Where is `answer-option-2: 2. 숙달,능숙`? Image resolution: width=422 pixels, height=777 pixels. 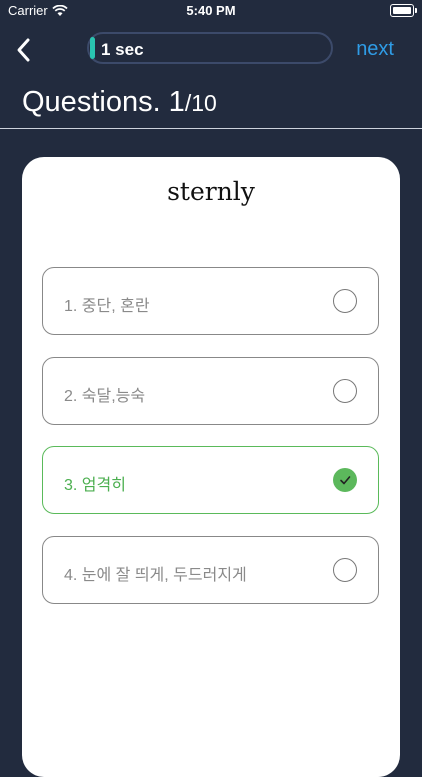
answer-option-2: 2. 숙달,능숙 is located at coordinates (210, 391).